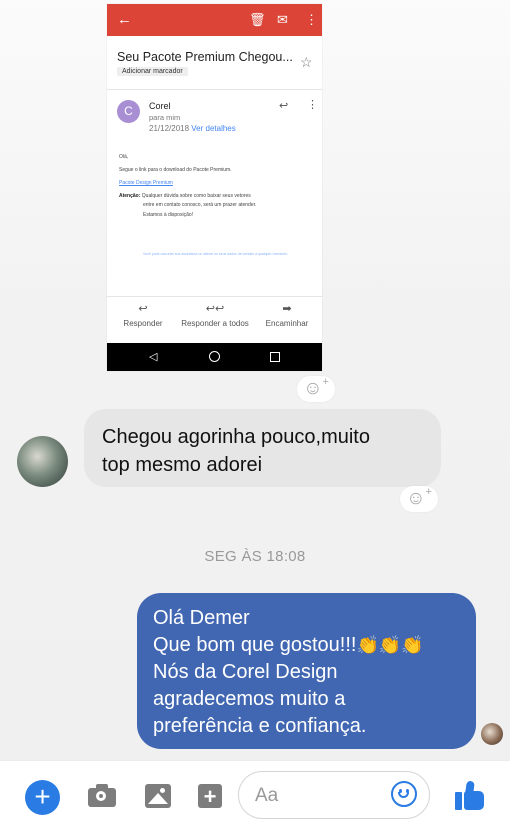 The width and height of the screenshot is (510, 822). Describe the element at coordinates (334, 795) in the screenshot. I see `message-input: Aa` at that location.